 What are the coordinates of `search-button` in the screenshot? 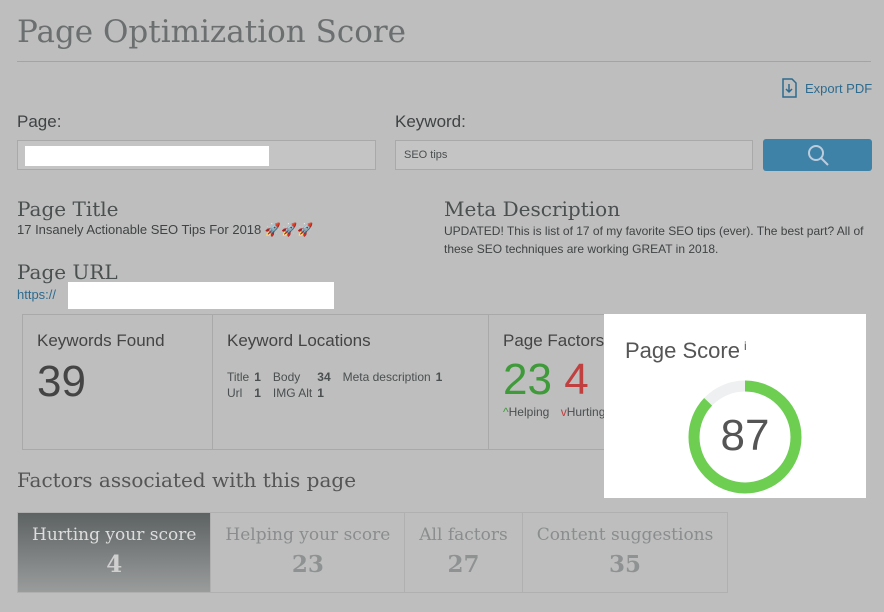 It's located at (817, 155).